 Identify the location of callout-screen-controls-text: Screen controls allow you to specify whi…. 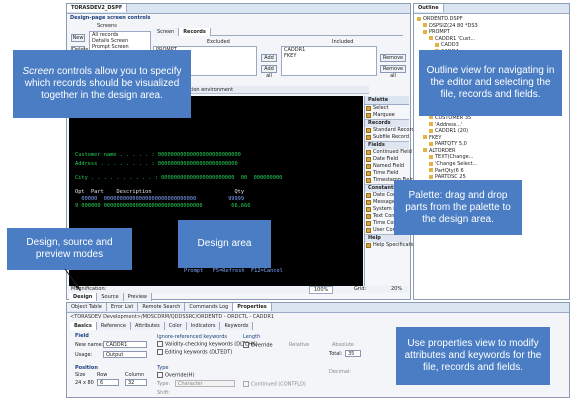
(102, 84).